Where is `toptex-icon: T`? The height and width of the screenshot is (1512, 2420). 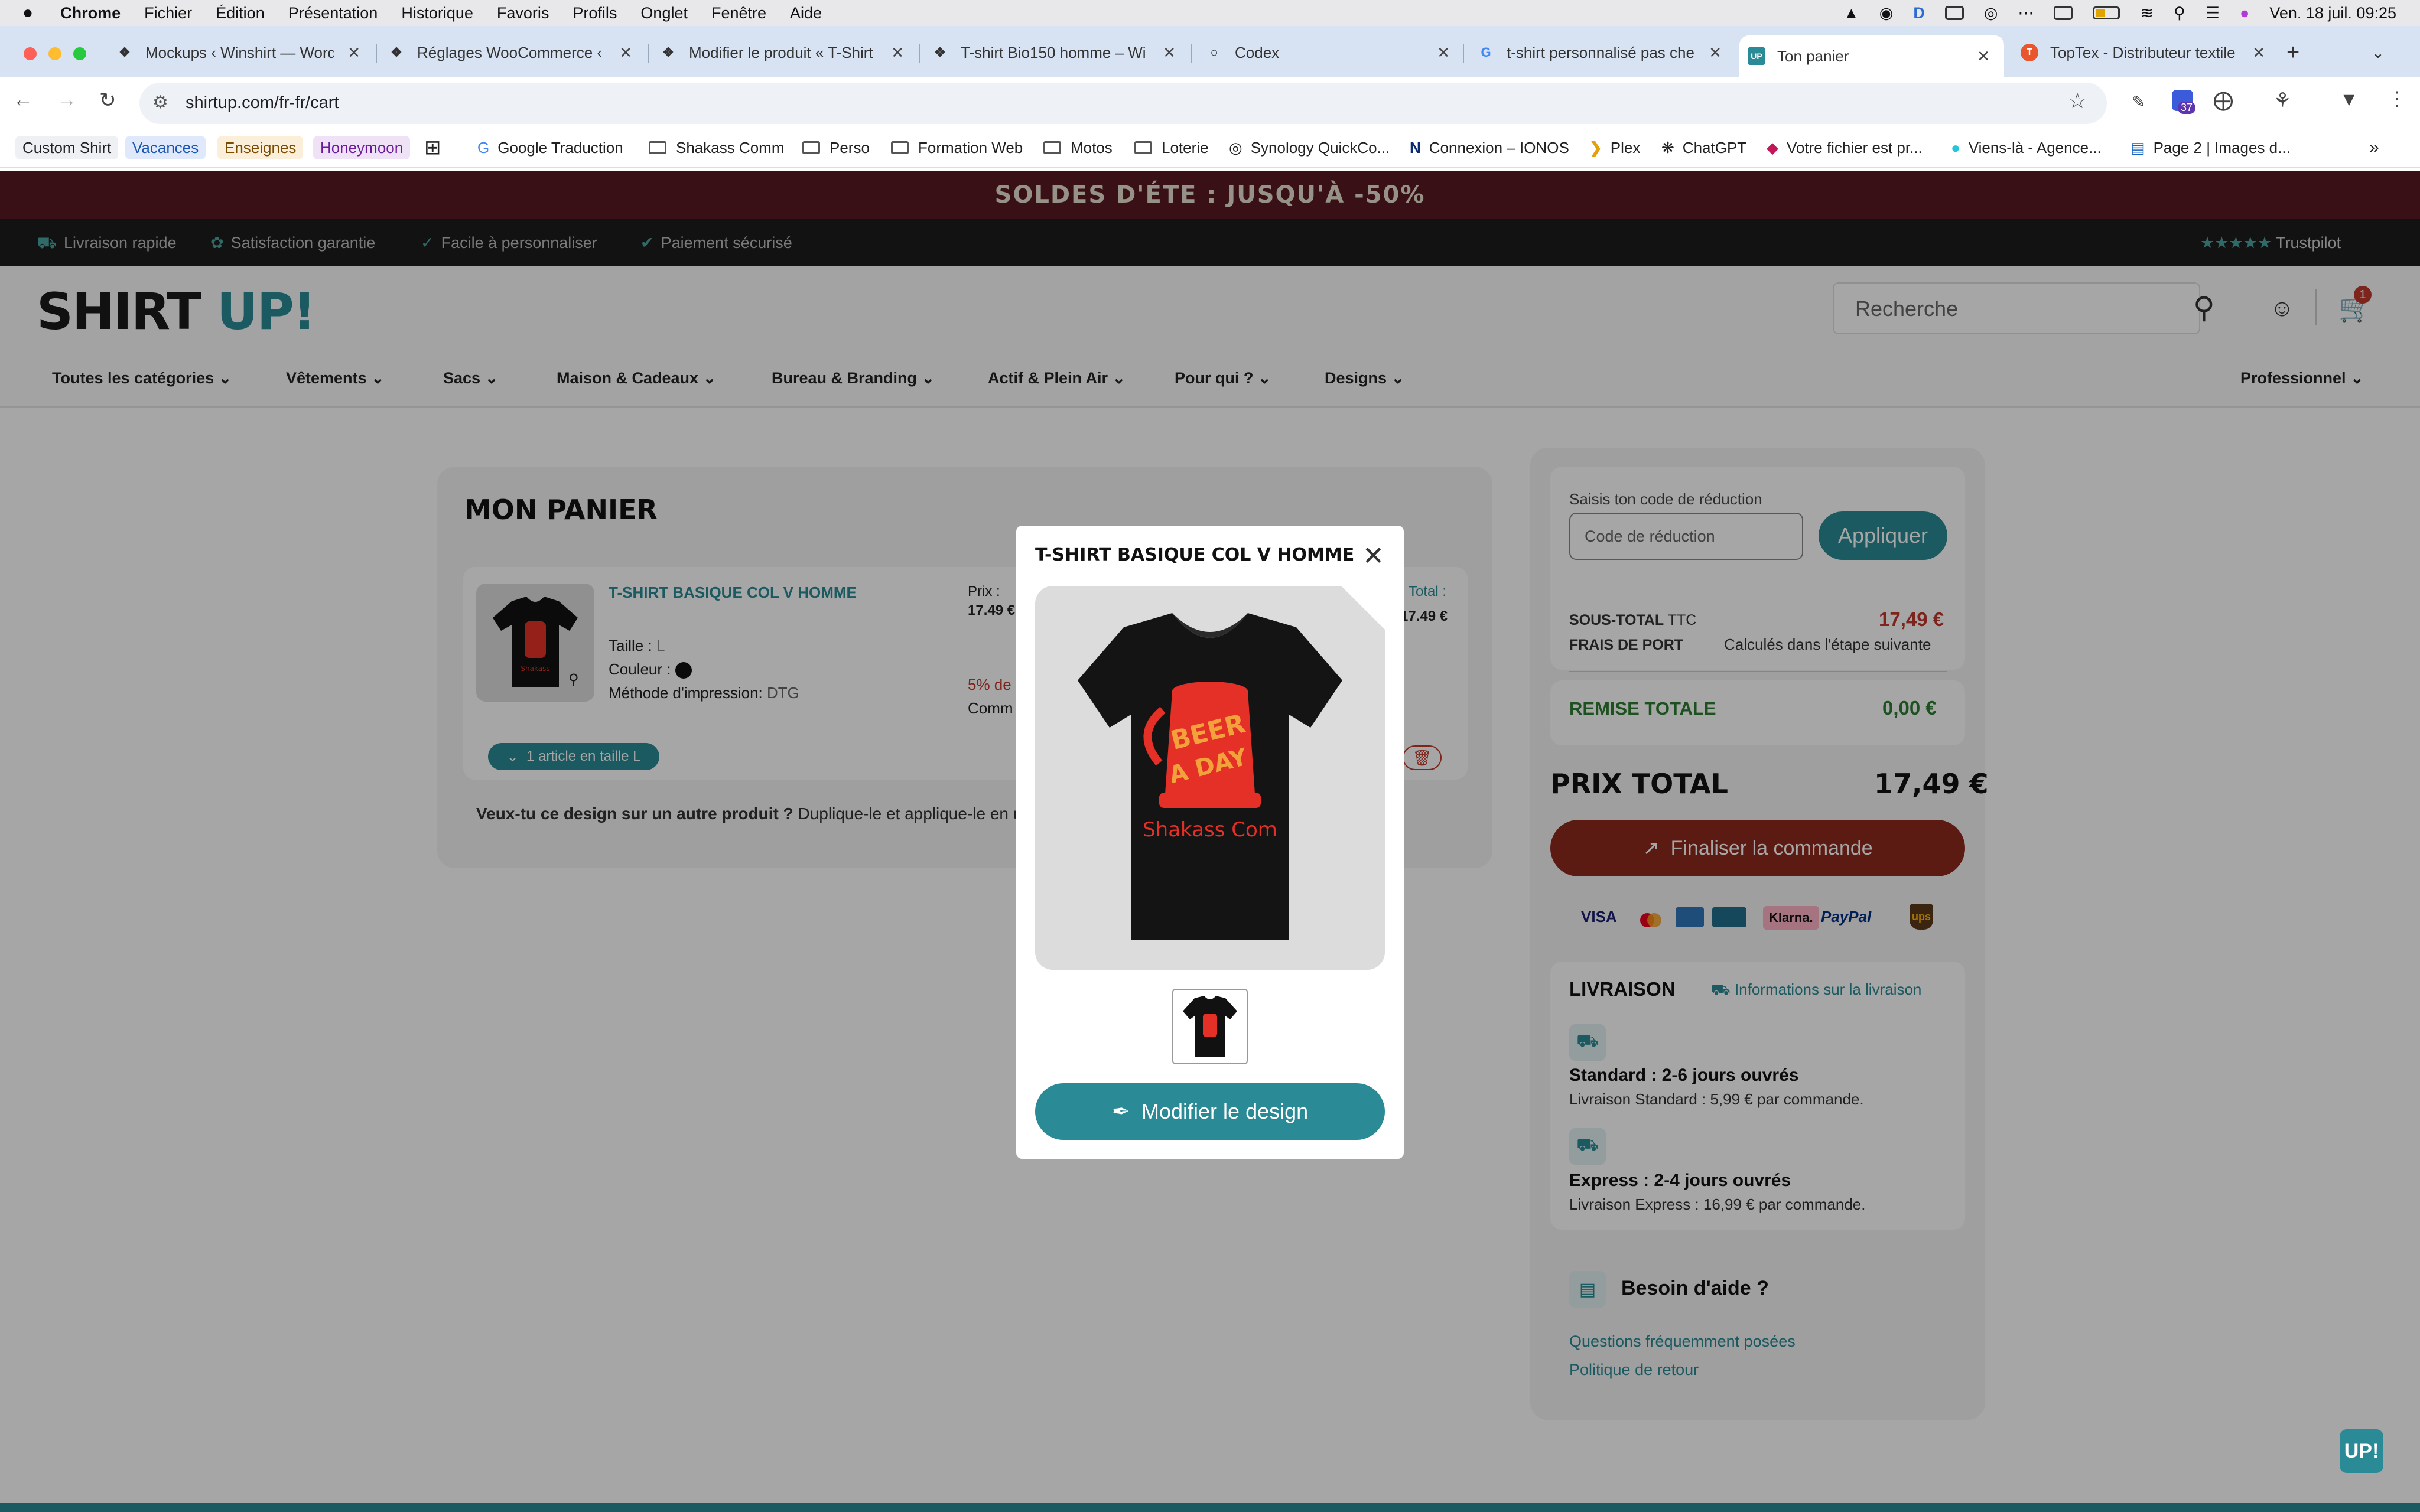 toptex-icon: T is located at coordinates (2029, 52).